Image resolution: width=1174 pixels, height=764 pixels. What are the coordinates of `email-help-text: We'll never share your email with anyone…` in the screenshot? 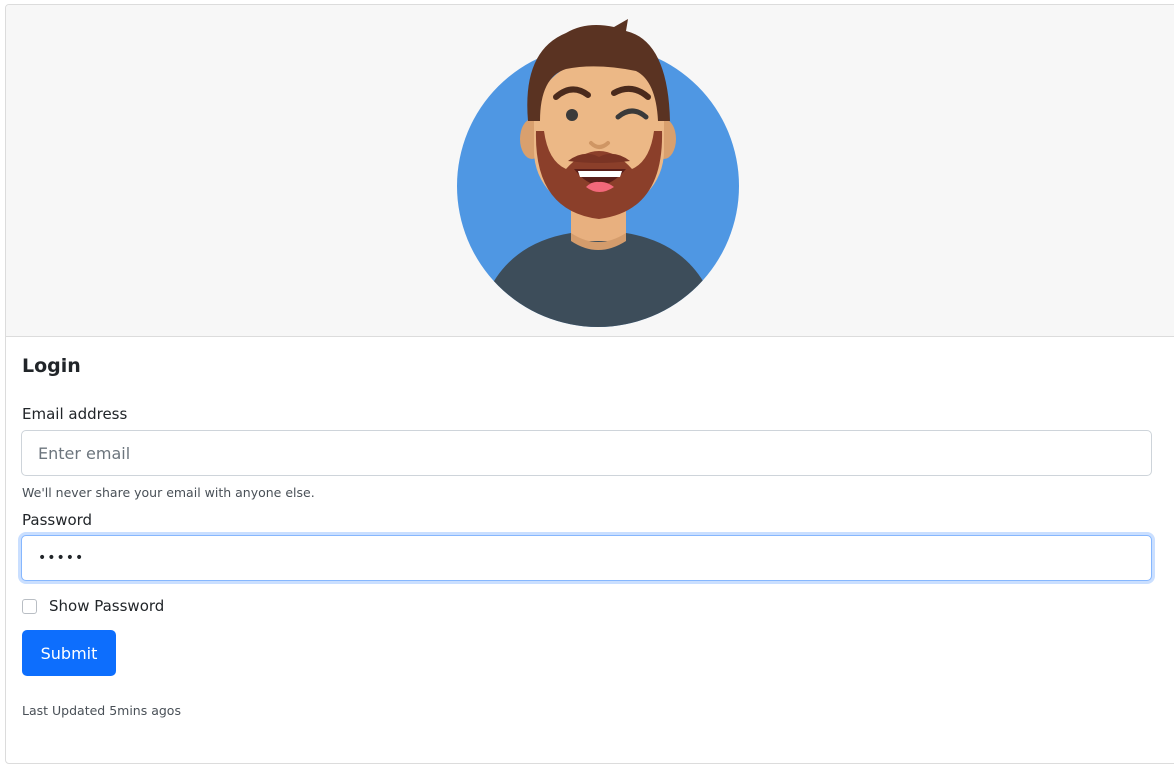 It's located at (168, 492).